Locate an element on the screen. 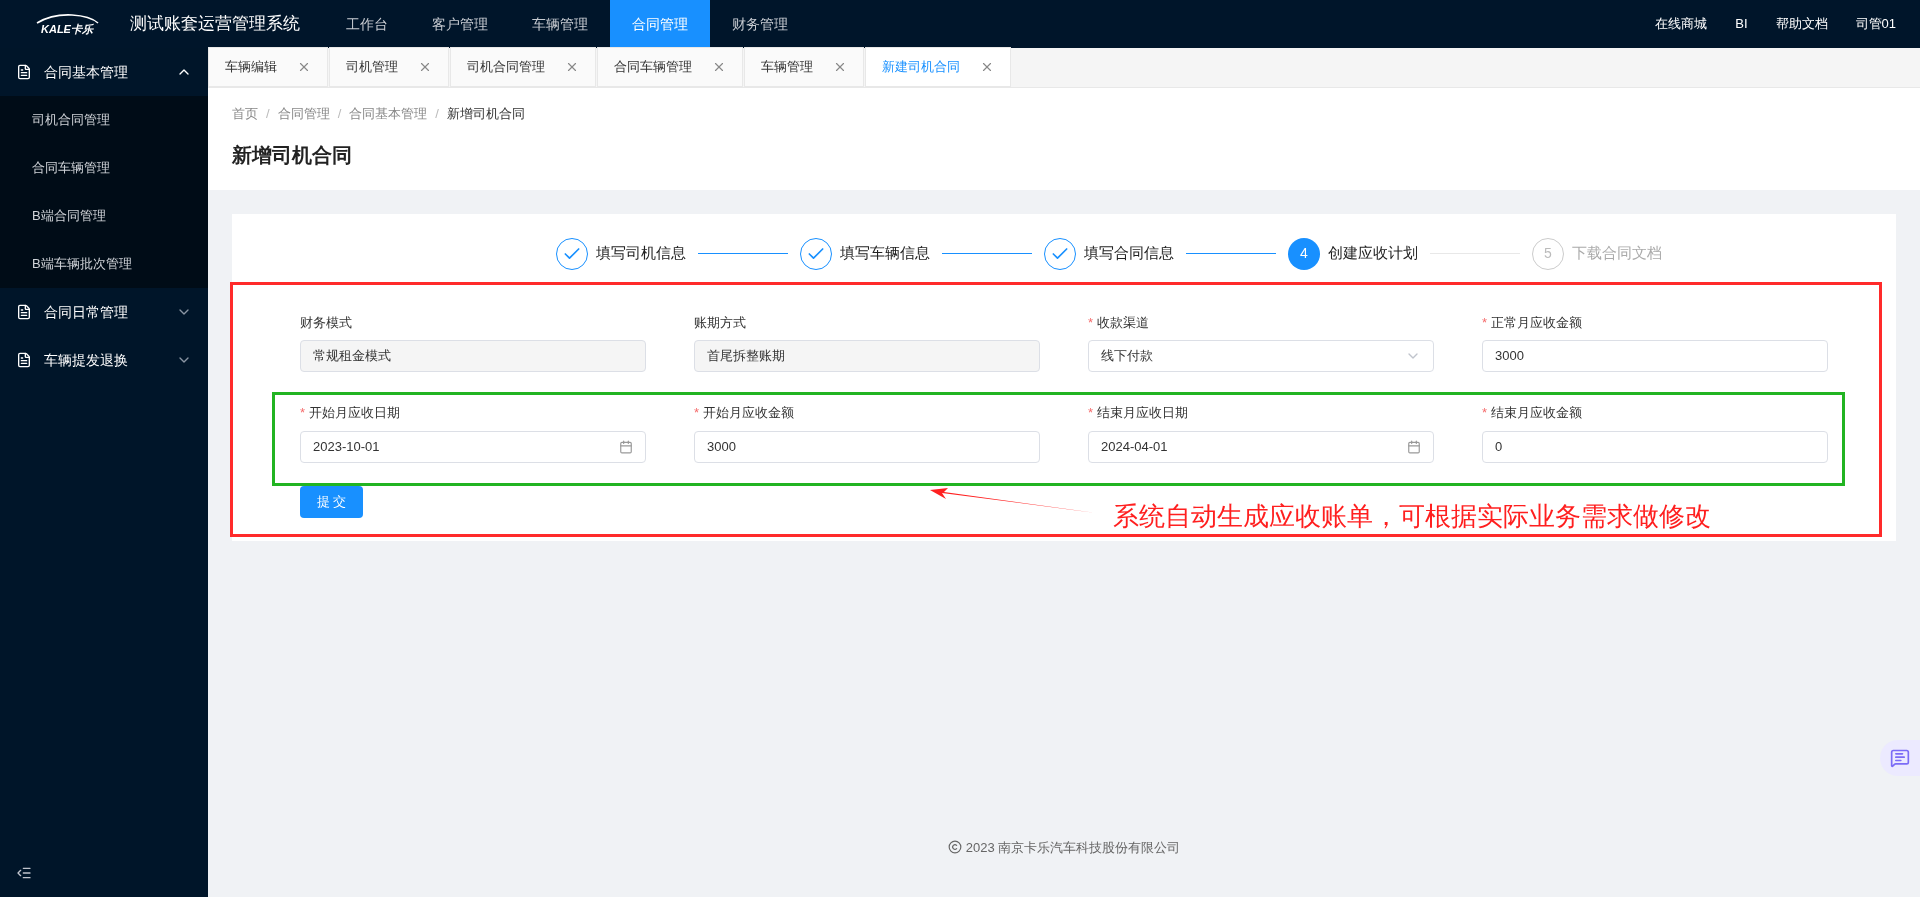 This screenshot has width=1920, height=897. field-label: 财务模式 is located at coordinates (326, 322).